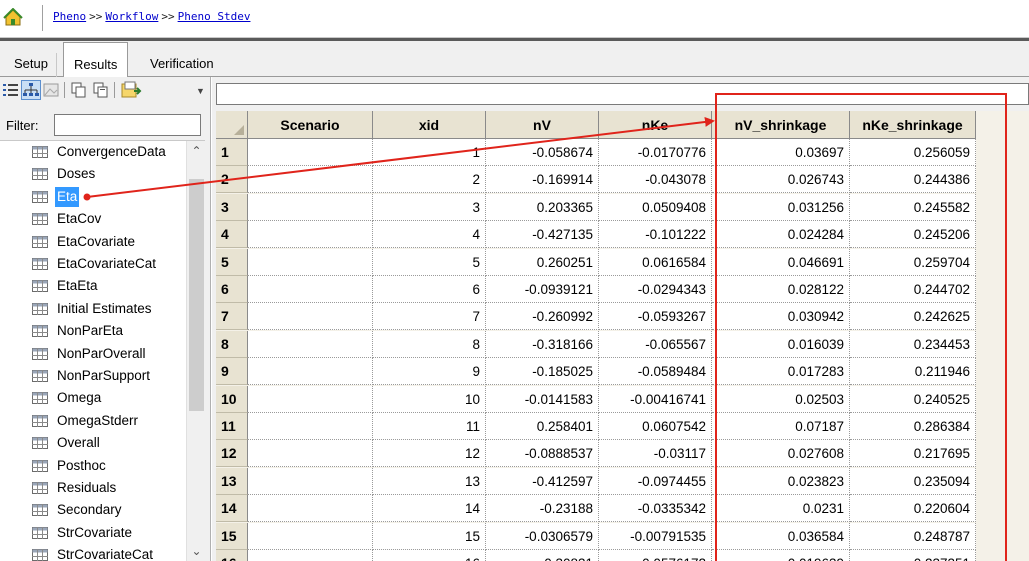  Describe the element at coordinates (429, 344) in the screenshot. I see `table-cell: 8` at that location.